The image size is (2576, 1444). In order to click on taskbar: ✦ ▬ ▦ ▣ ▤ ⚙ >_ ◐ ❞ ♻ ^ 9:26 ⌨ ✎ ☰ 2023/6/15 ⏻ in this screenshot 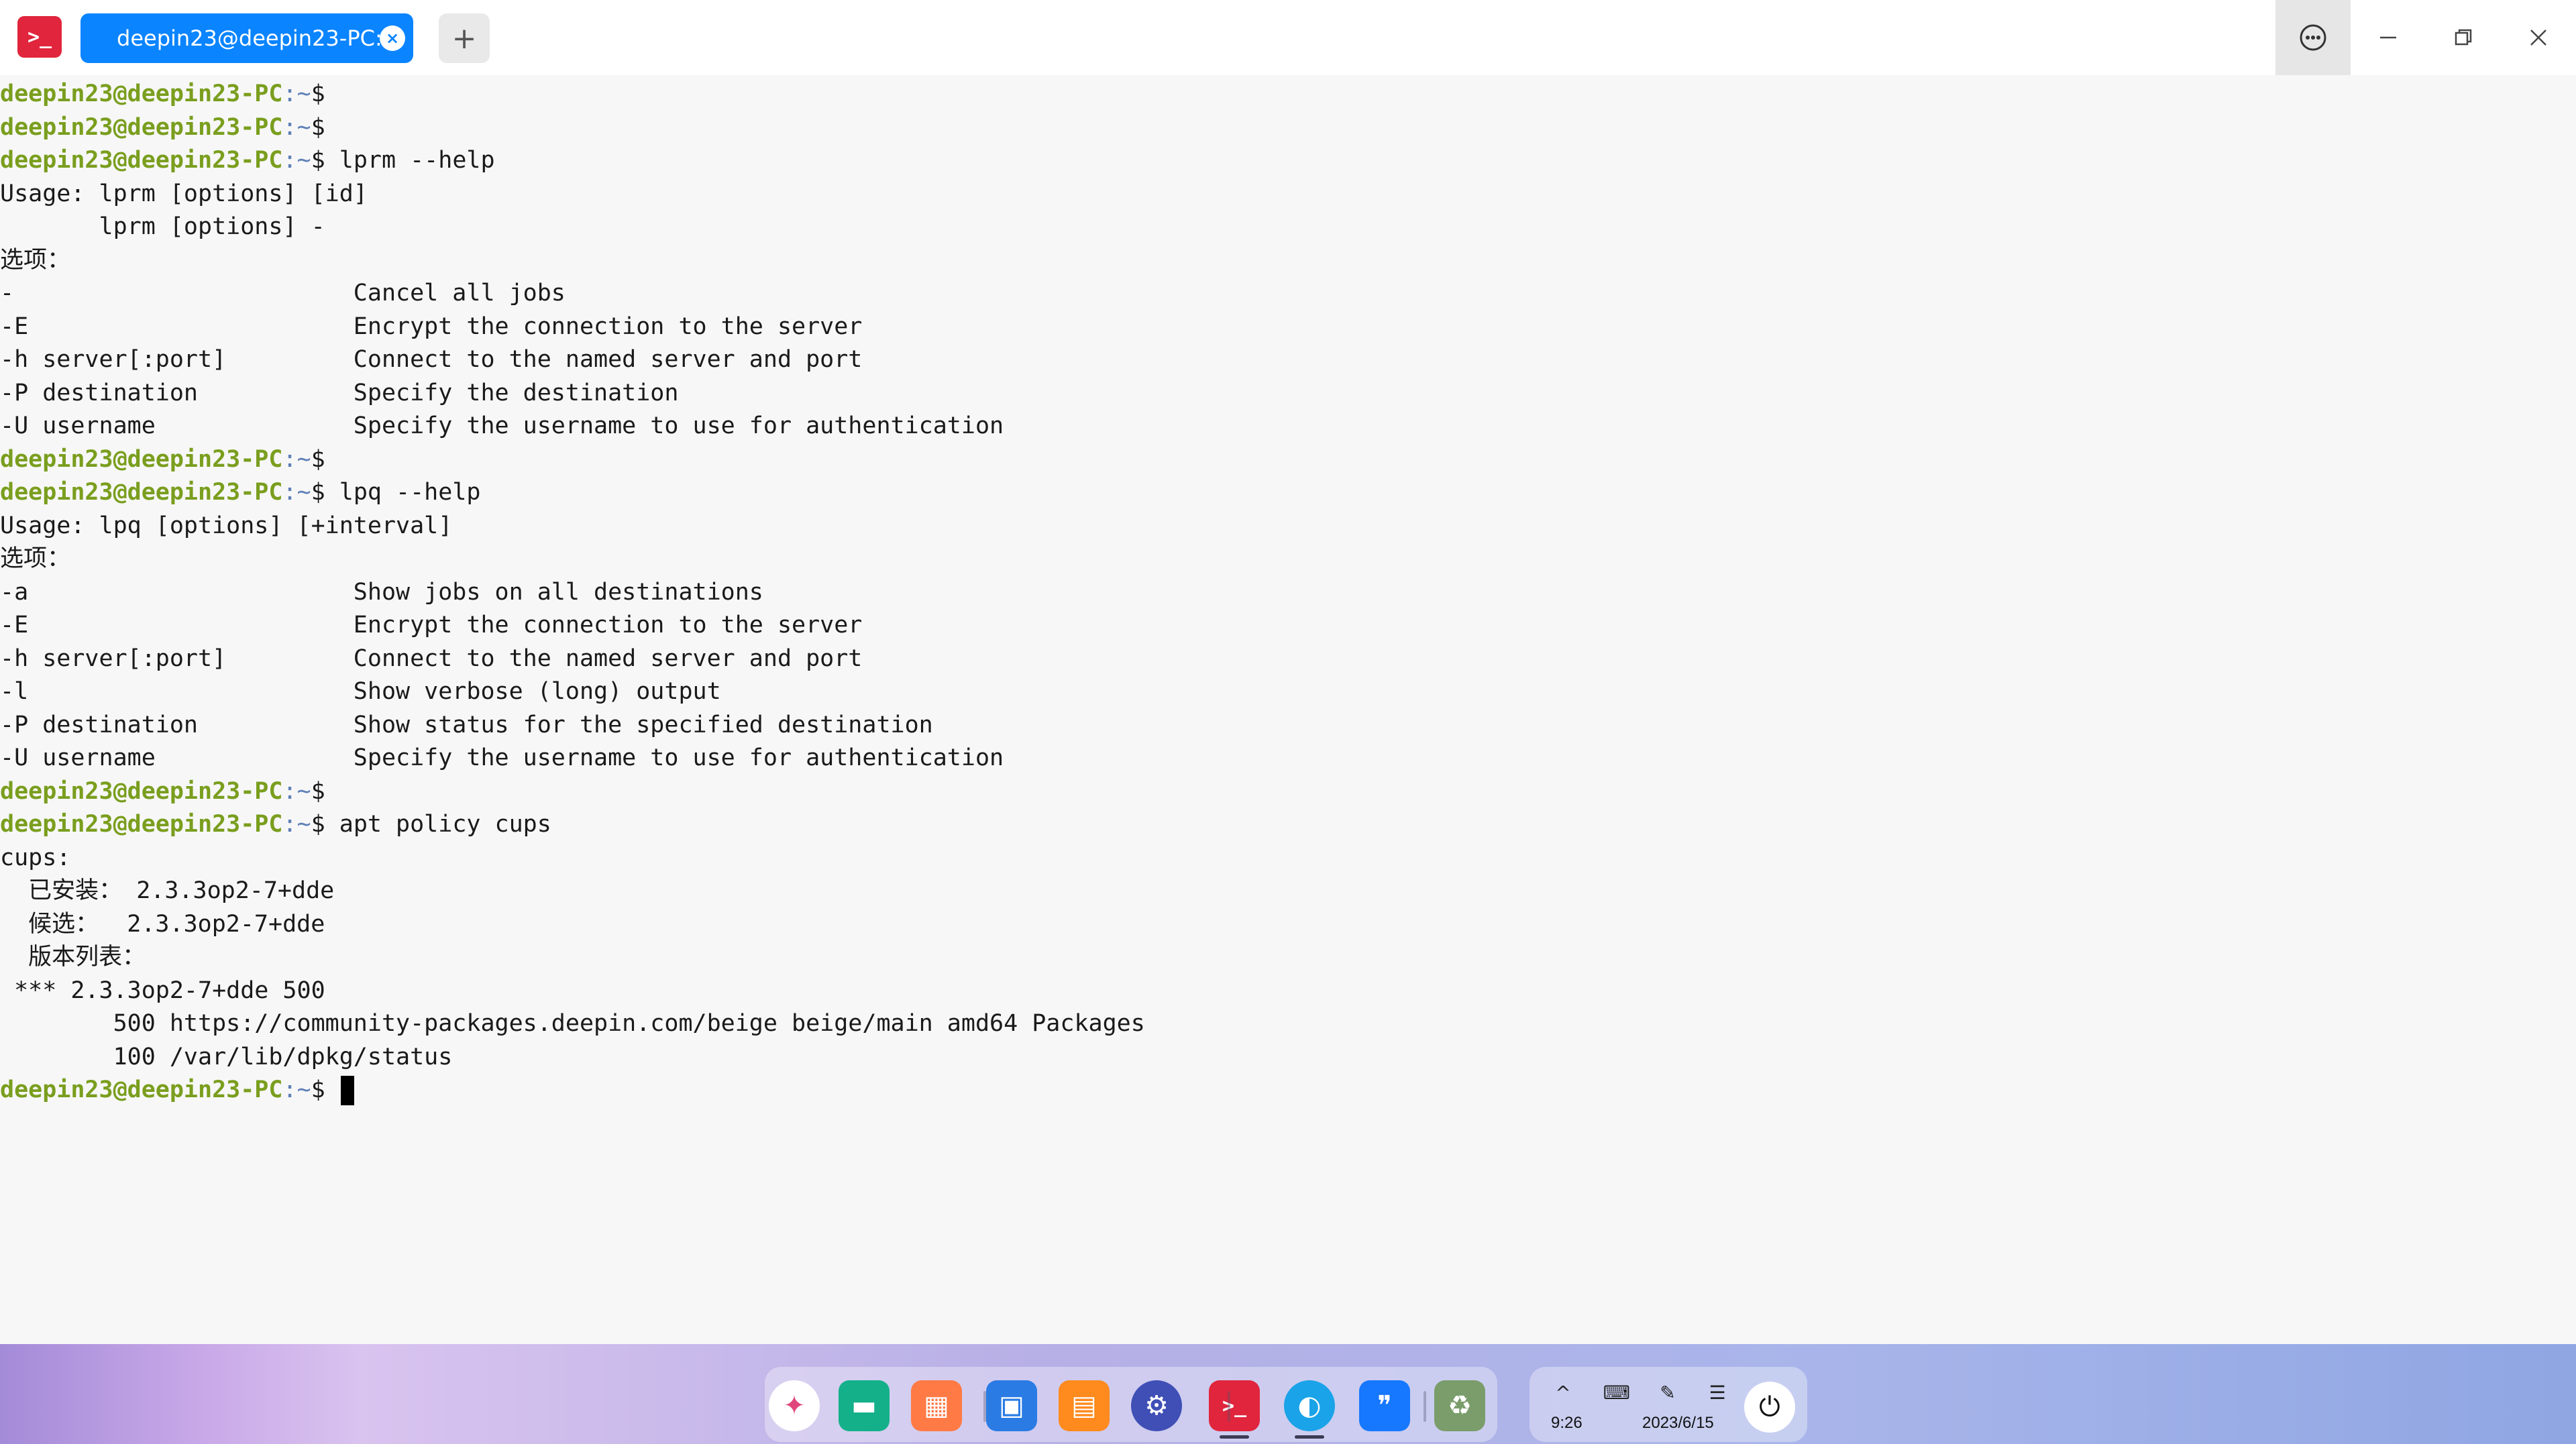, I will do `click(1288, 1394)`.